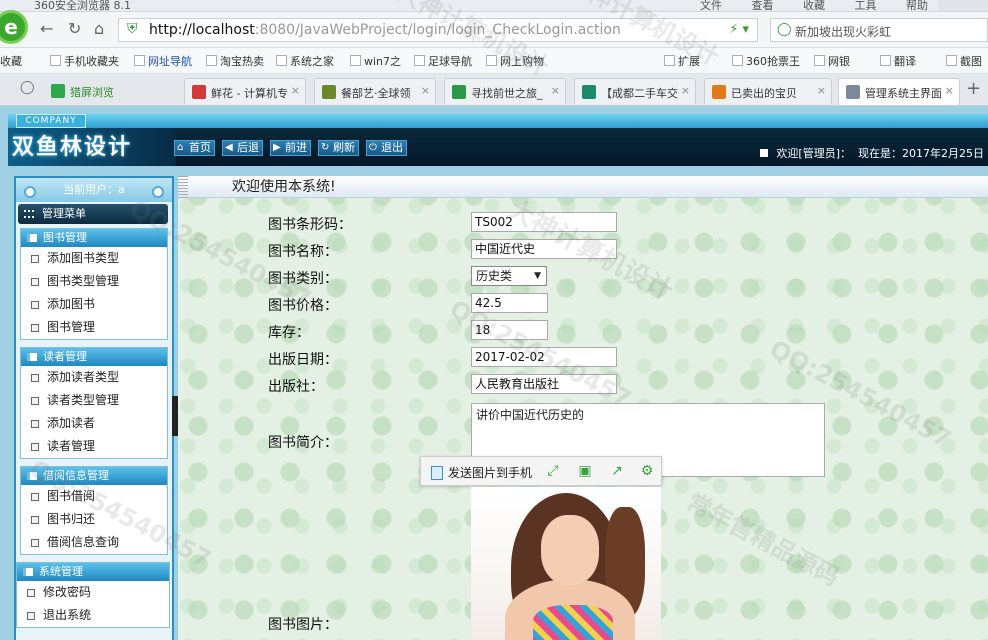 Image resolution: width=988 pixels, height=640 pixels. What do you see at coordinates (509, 303) in the screenshot?
I see `price-field: 42.5` at bounding box center [509, 303].